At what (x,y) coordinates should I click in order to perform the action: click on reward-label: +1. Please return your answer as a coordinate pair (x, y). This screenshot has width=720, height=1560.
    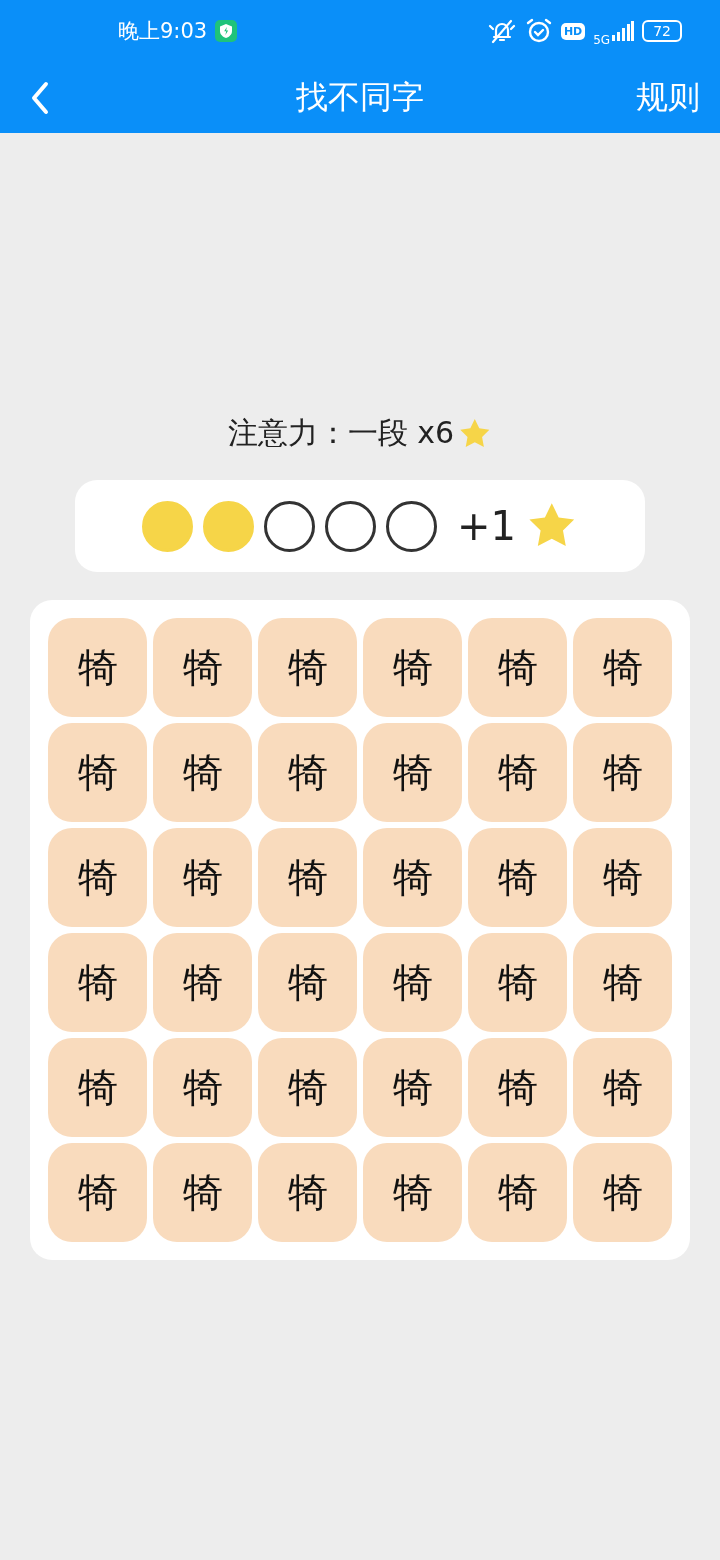
    Looking at the image, I should click on (486, 526).